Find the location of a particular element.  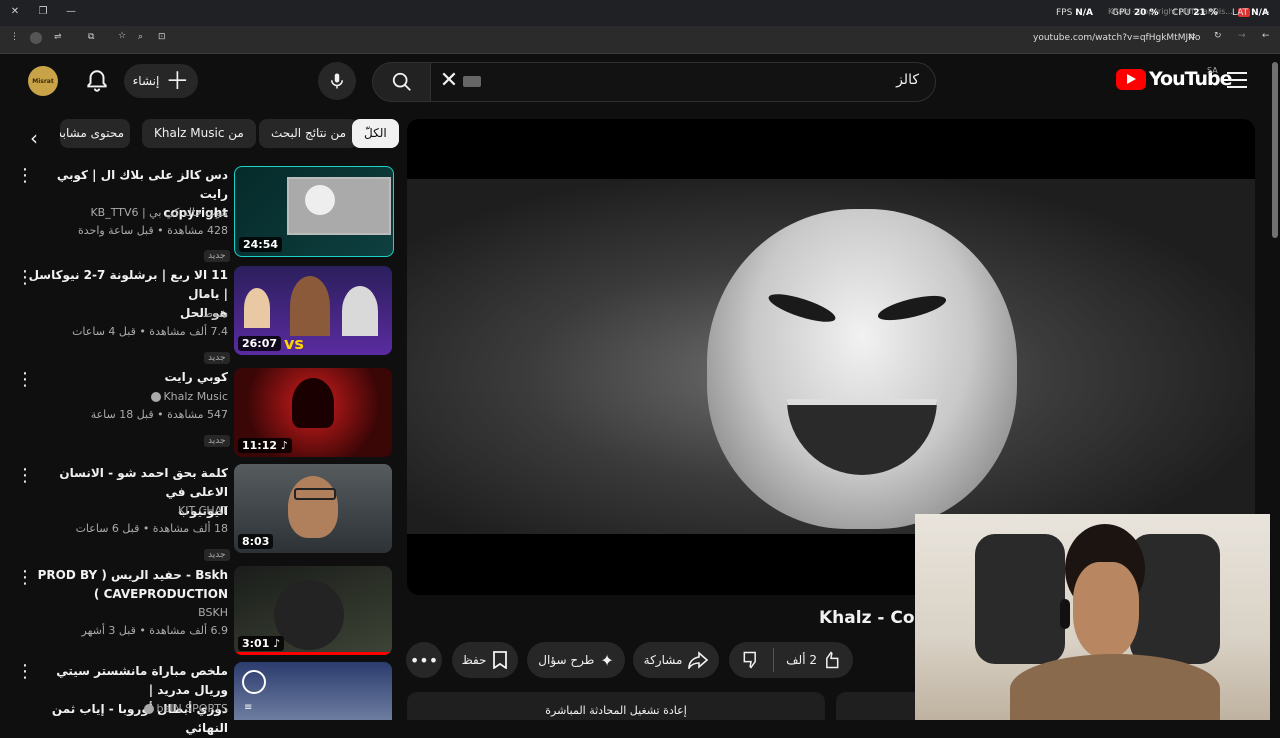

tabs-icon: ⧉ is located at coordinates (91, 37).